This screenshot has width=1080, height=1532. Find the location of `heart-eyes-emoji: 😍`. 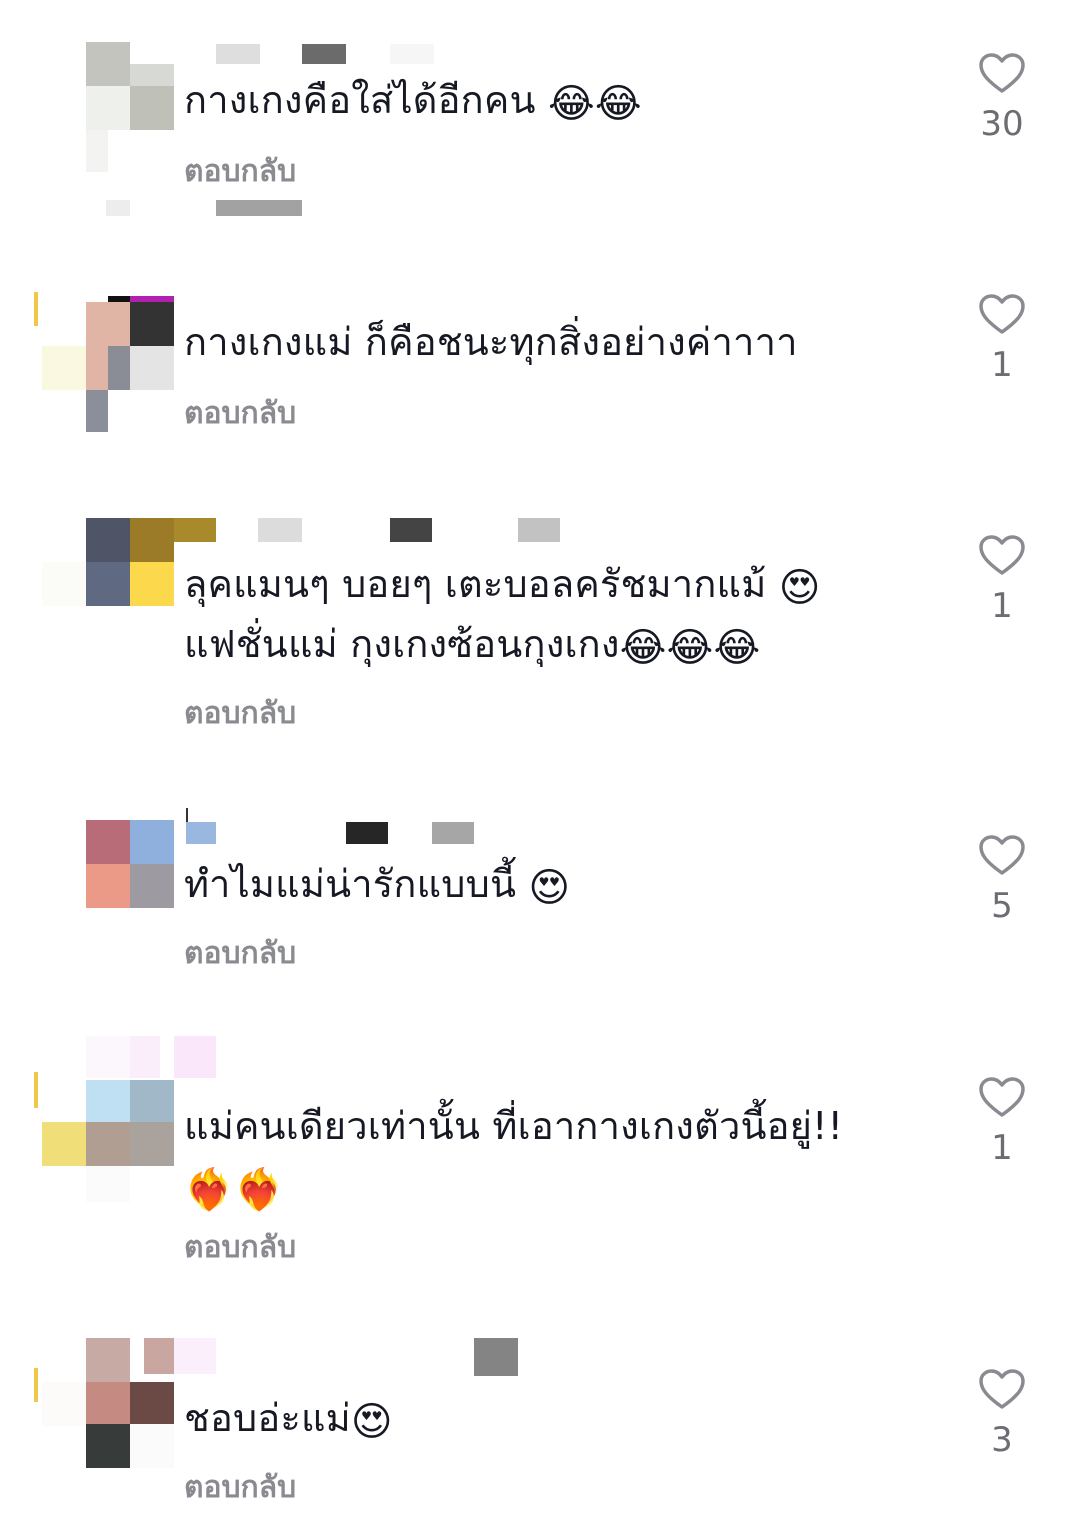

heart-eyes-emoji: 😍 is located at coordinates (371, 1422).